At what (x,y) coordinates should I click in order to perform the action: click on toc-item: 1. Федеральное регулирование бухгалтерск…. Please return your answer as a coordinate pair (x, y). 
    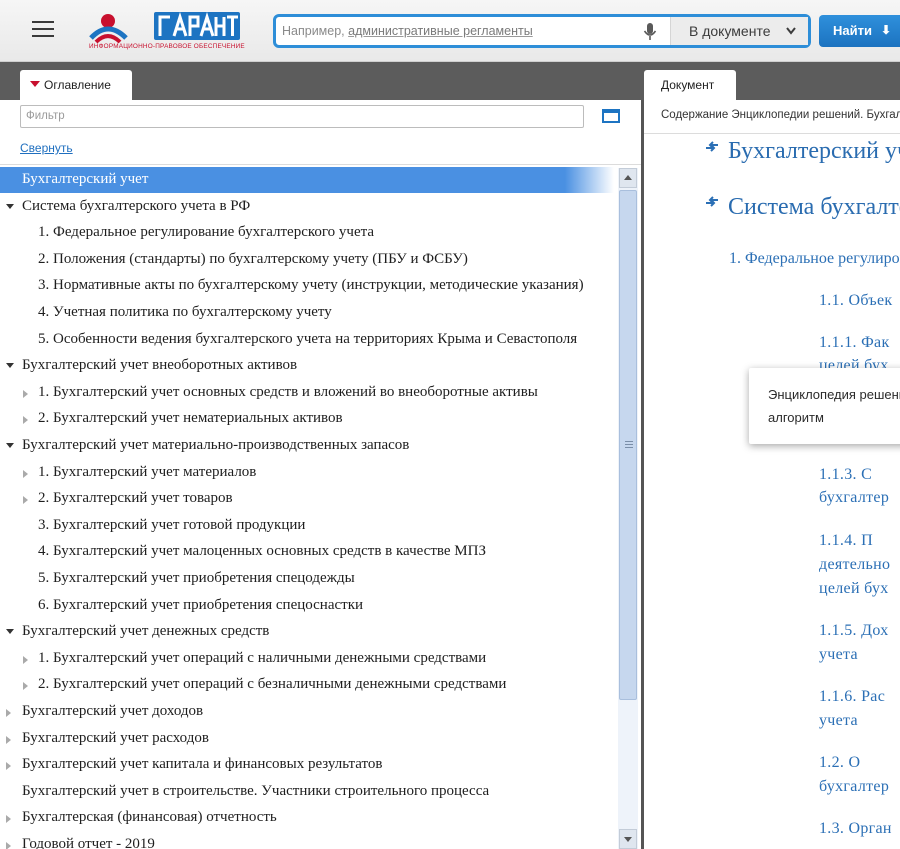
    Looking at the image, I should click on (307, 233).